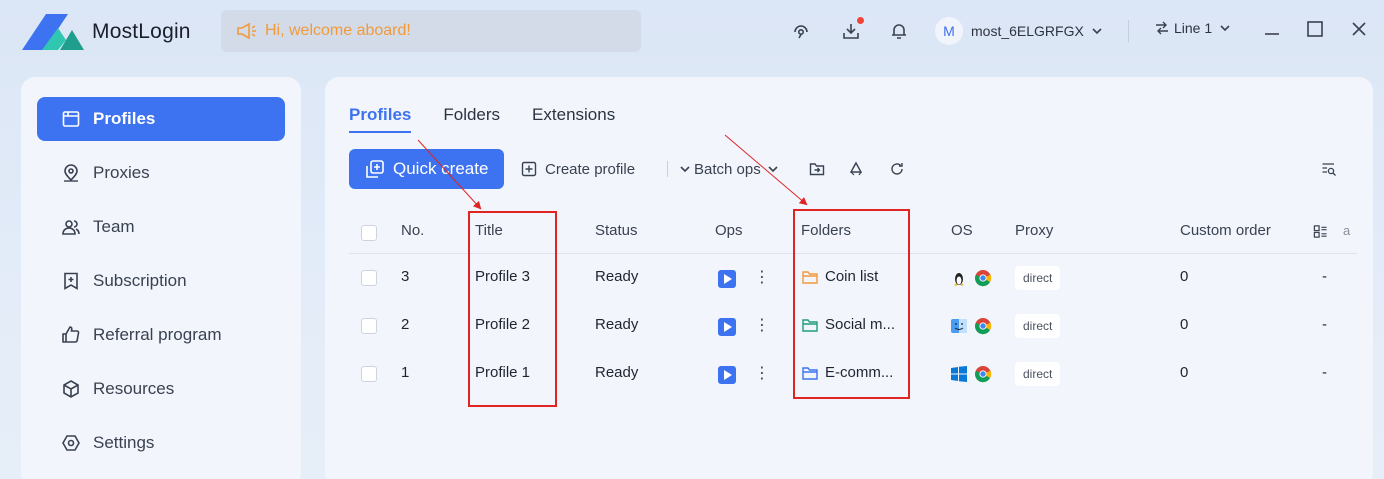 The height and width of the screenshot is (479, 1384). I want to click on annotation-arrows, so click(612, 172).